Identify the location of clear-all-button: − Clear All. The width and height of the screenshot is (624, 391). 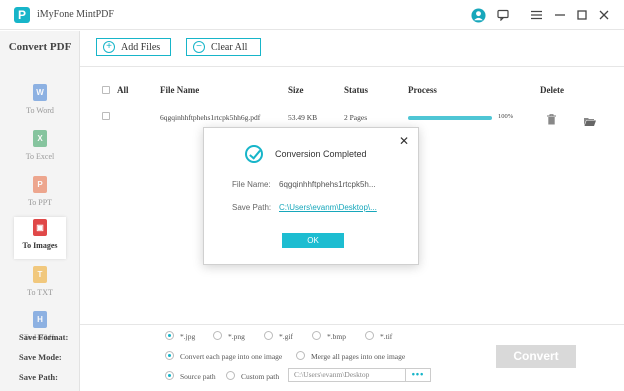
(223, 47).